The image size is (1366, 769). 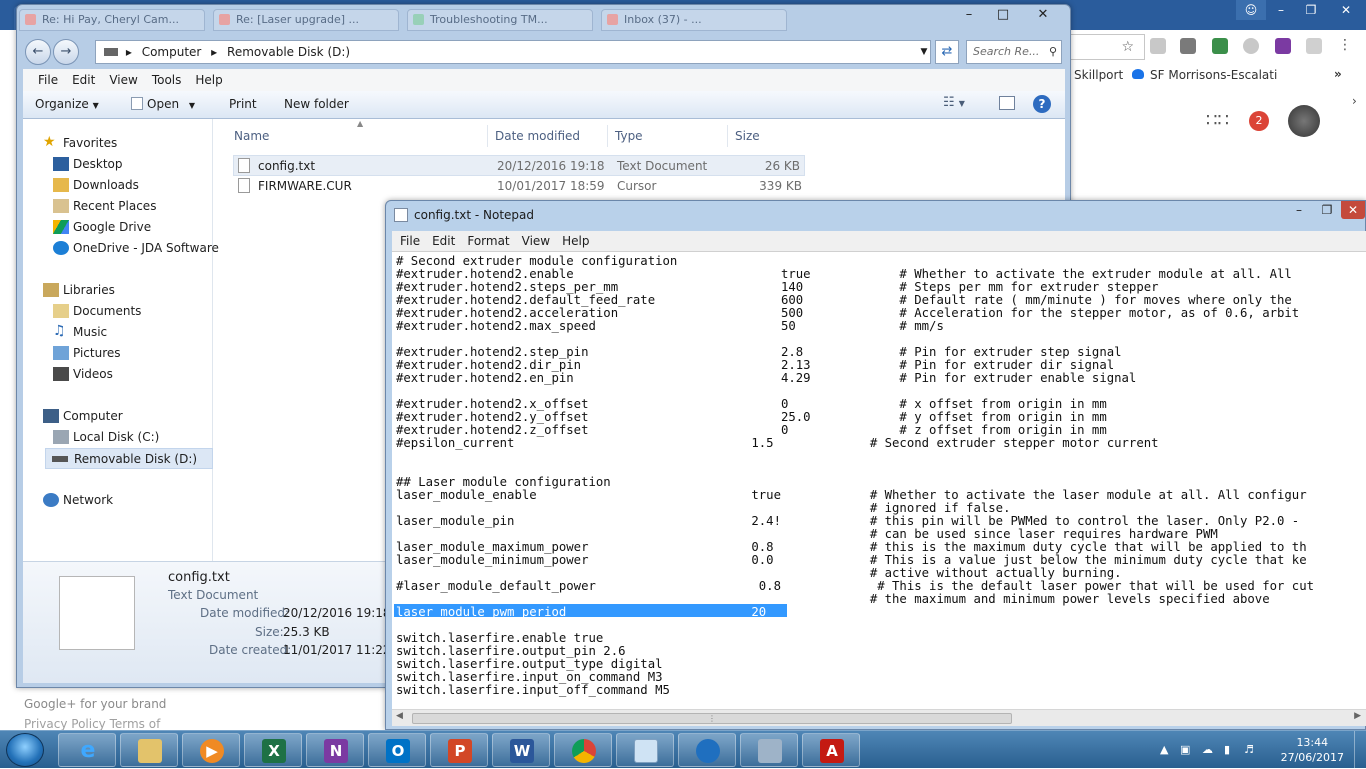 I want to click on nav-music: ♫ Music, so click(x=118, y=332).